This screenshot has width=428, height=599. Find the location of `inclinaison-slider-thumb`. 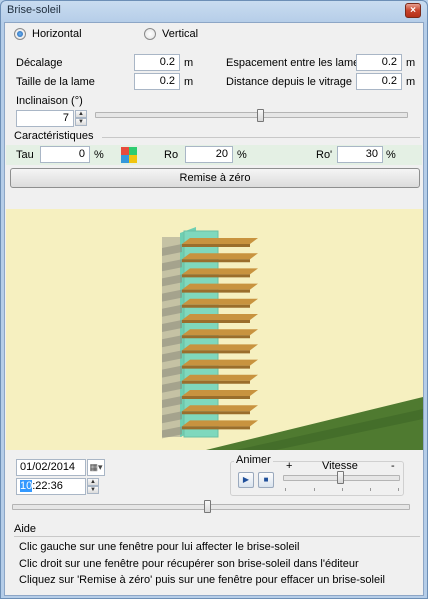

inclinaison-slider-thumb is located at coordinates (261, 115).